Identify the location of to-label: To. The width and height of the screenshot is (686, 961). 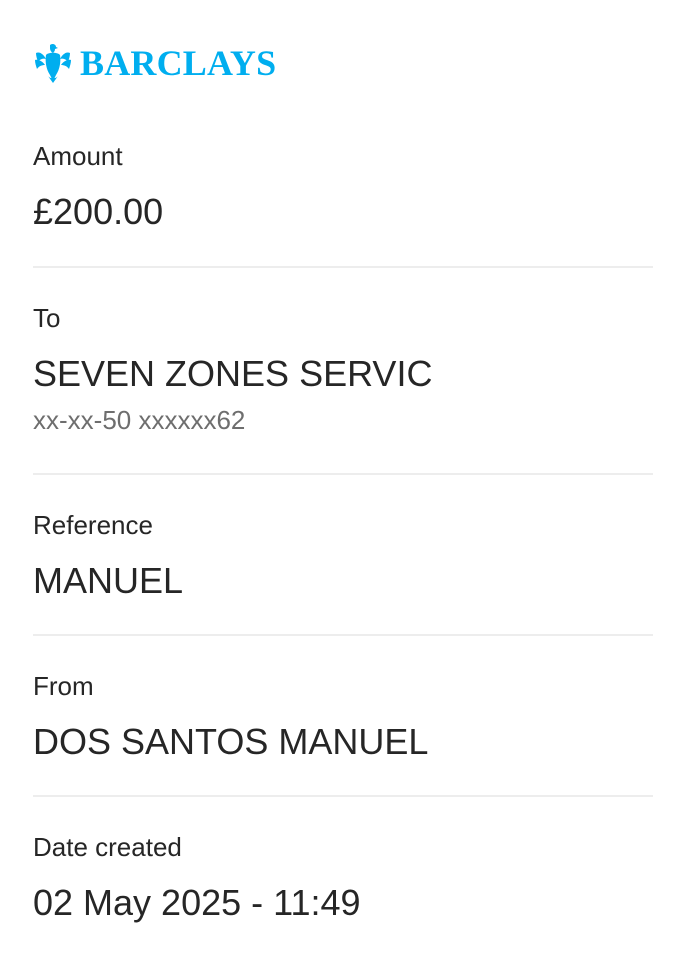
(47, 318).